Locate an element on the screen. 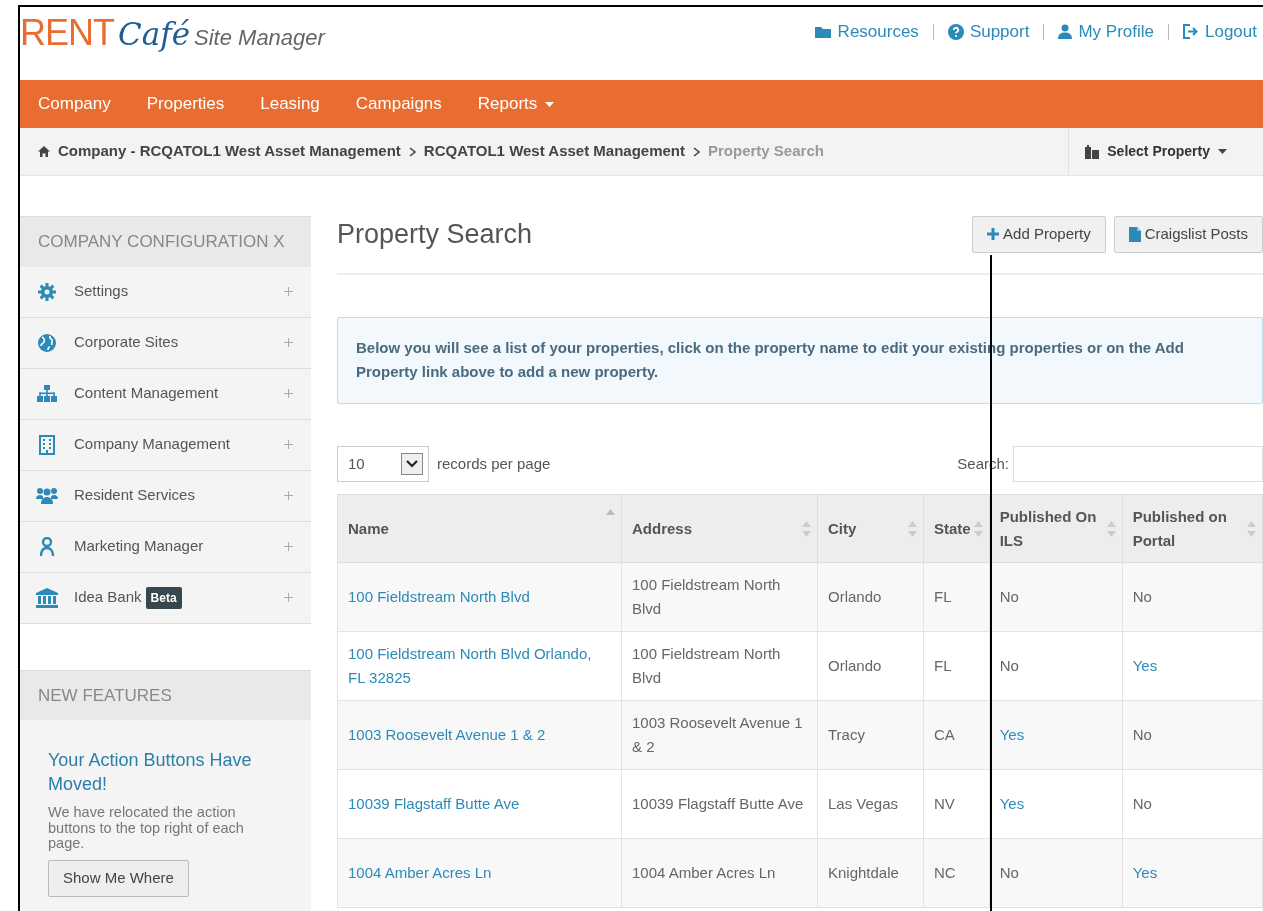 The image size is (1263, 911). header-link: My Profile is located at coordinates (1106, 32).